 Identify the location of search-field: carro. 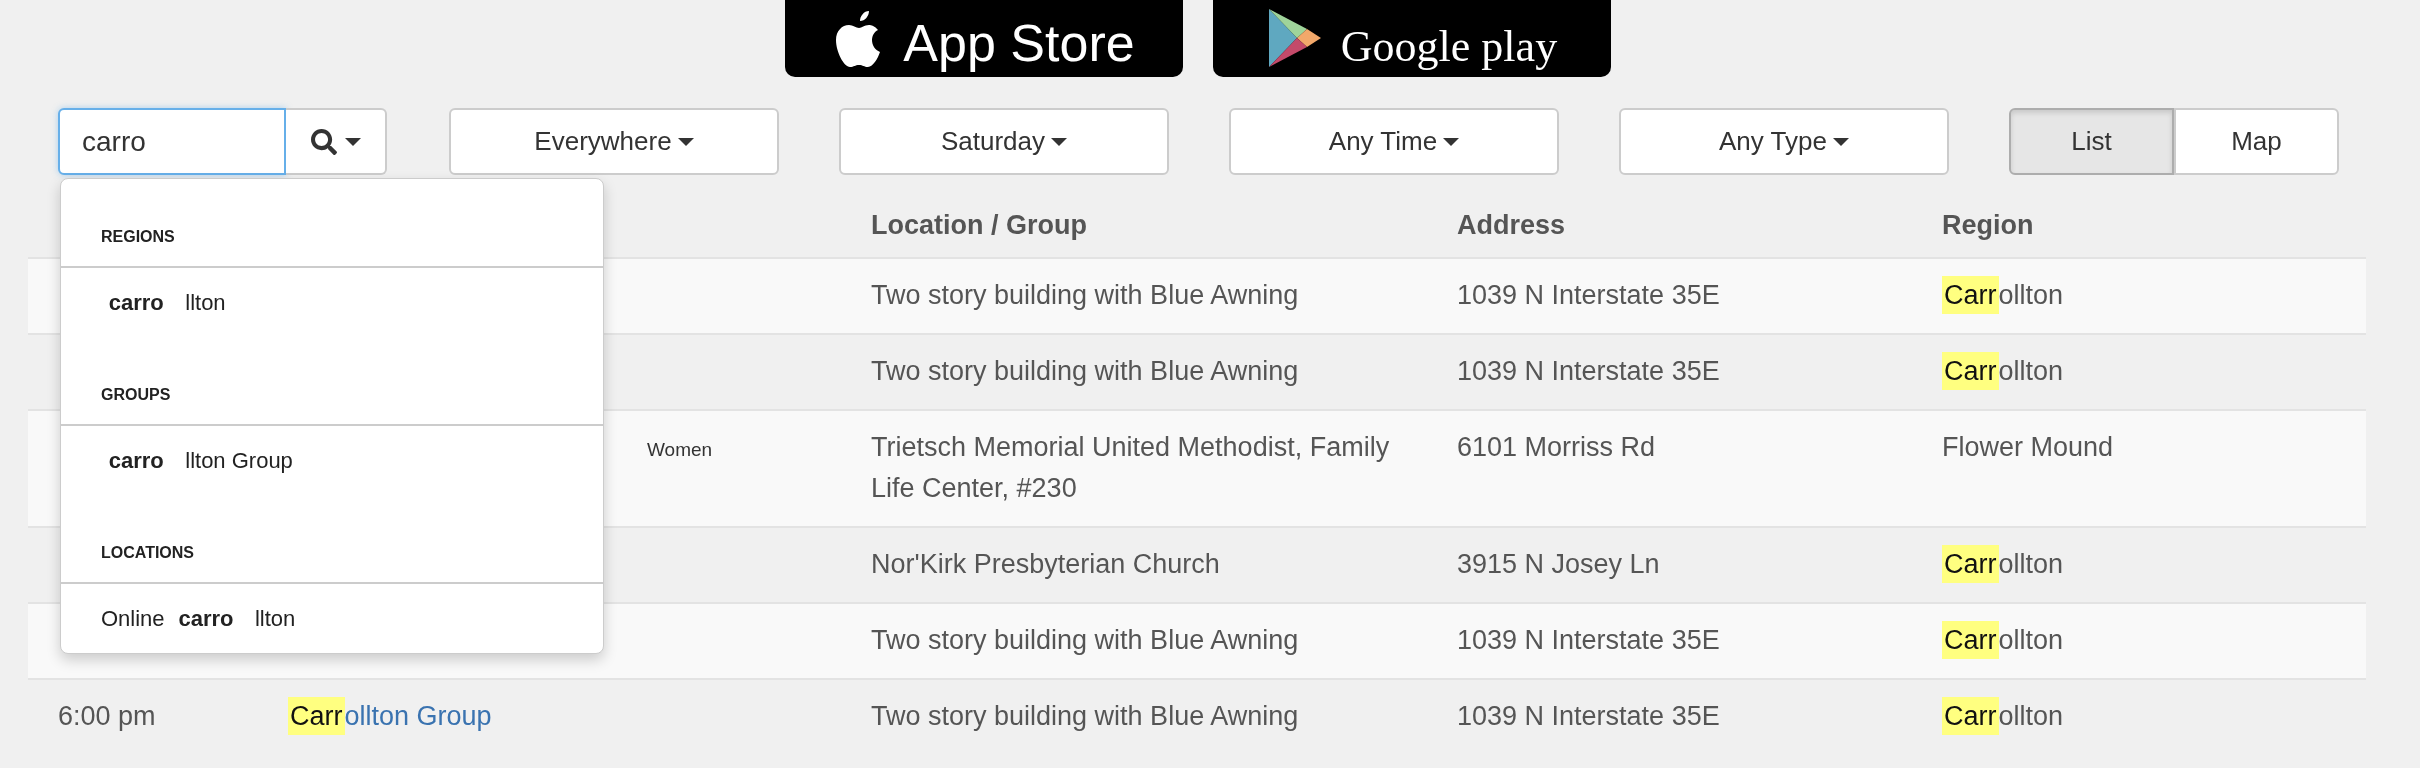
(172, 141).